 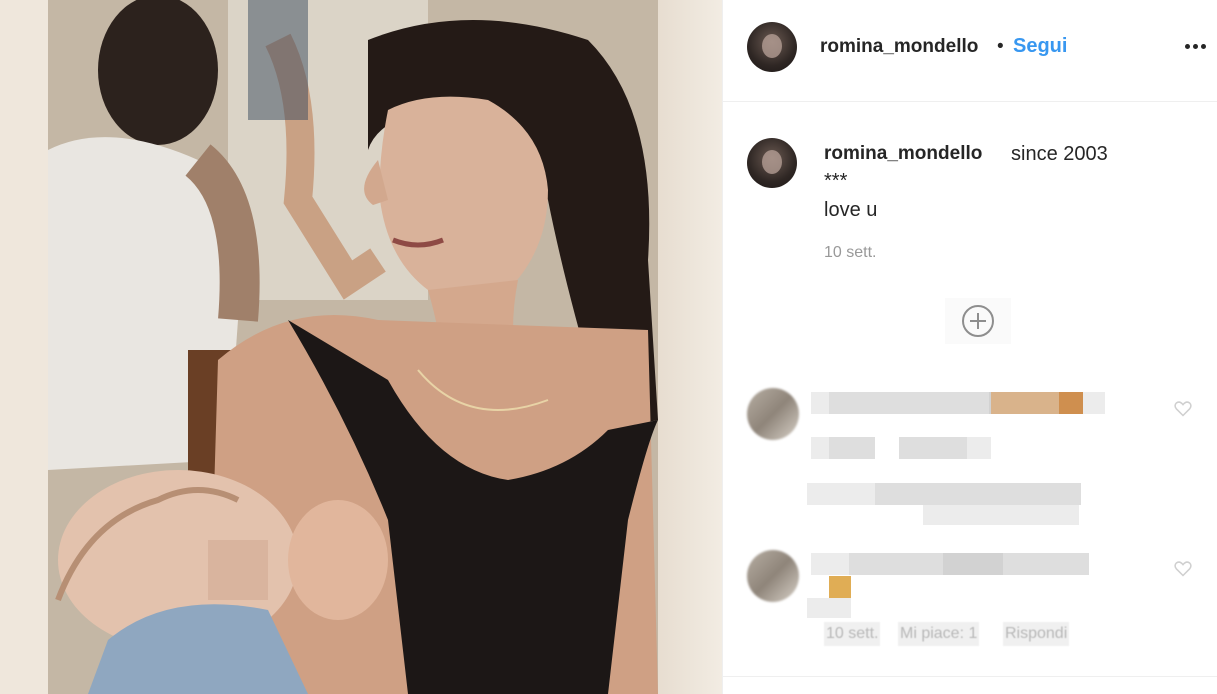 What do you see at coordinates (1036, 634) in the screenshot?
I see `comment-reply-button: Rispondi` at bounding box center [1036, 634].